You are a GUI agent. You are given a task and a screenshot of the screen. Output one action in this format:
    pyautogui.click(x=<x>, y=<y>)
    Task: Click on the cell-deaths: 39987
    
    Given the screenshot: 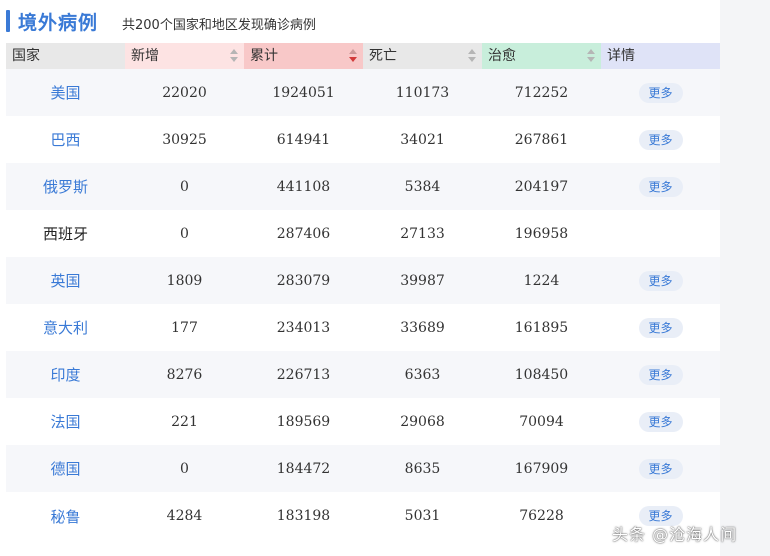 What is the action you would take?
    pyautogui.click(x=422, y=280)
    